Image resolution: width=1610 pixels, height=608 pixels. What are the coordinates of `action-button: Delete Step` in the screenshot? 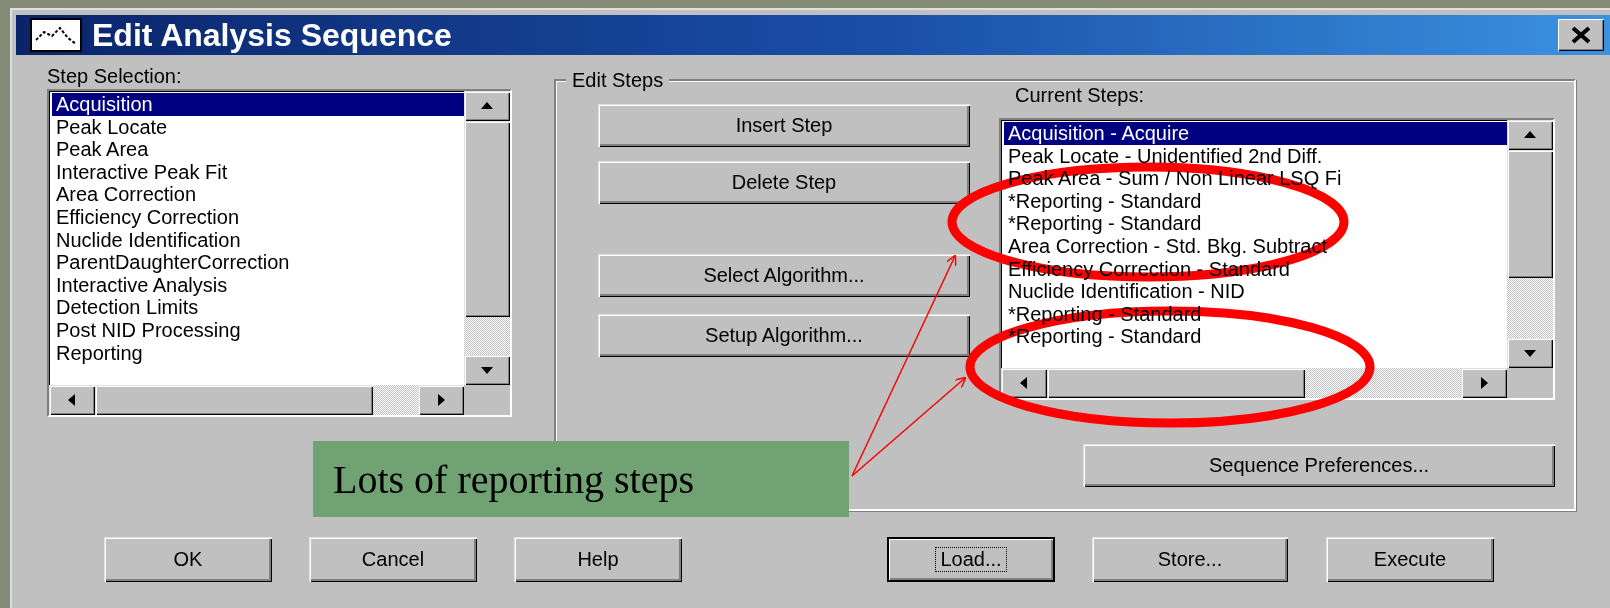 It's located at (784, 182).